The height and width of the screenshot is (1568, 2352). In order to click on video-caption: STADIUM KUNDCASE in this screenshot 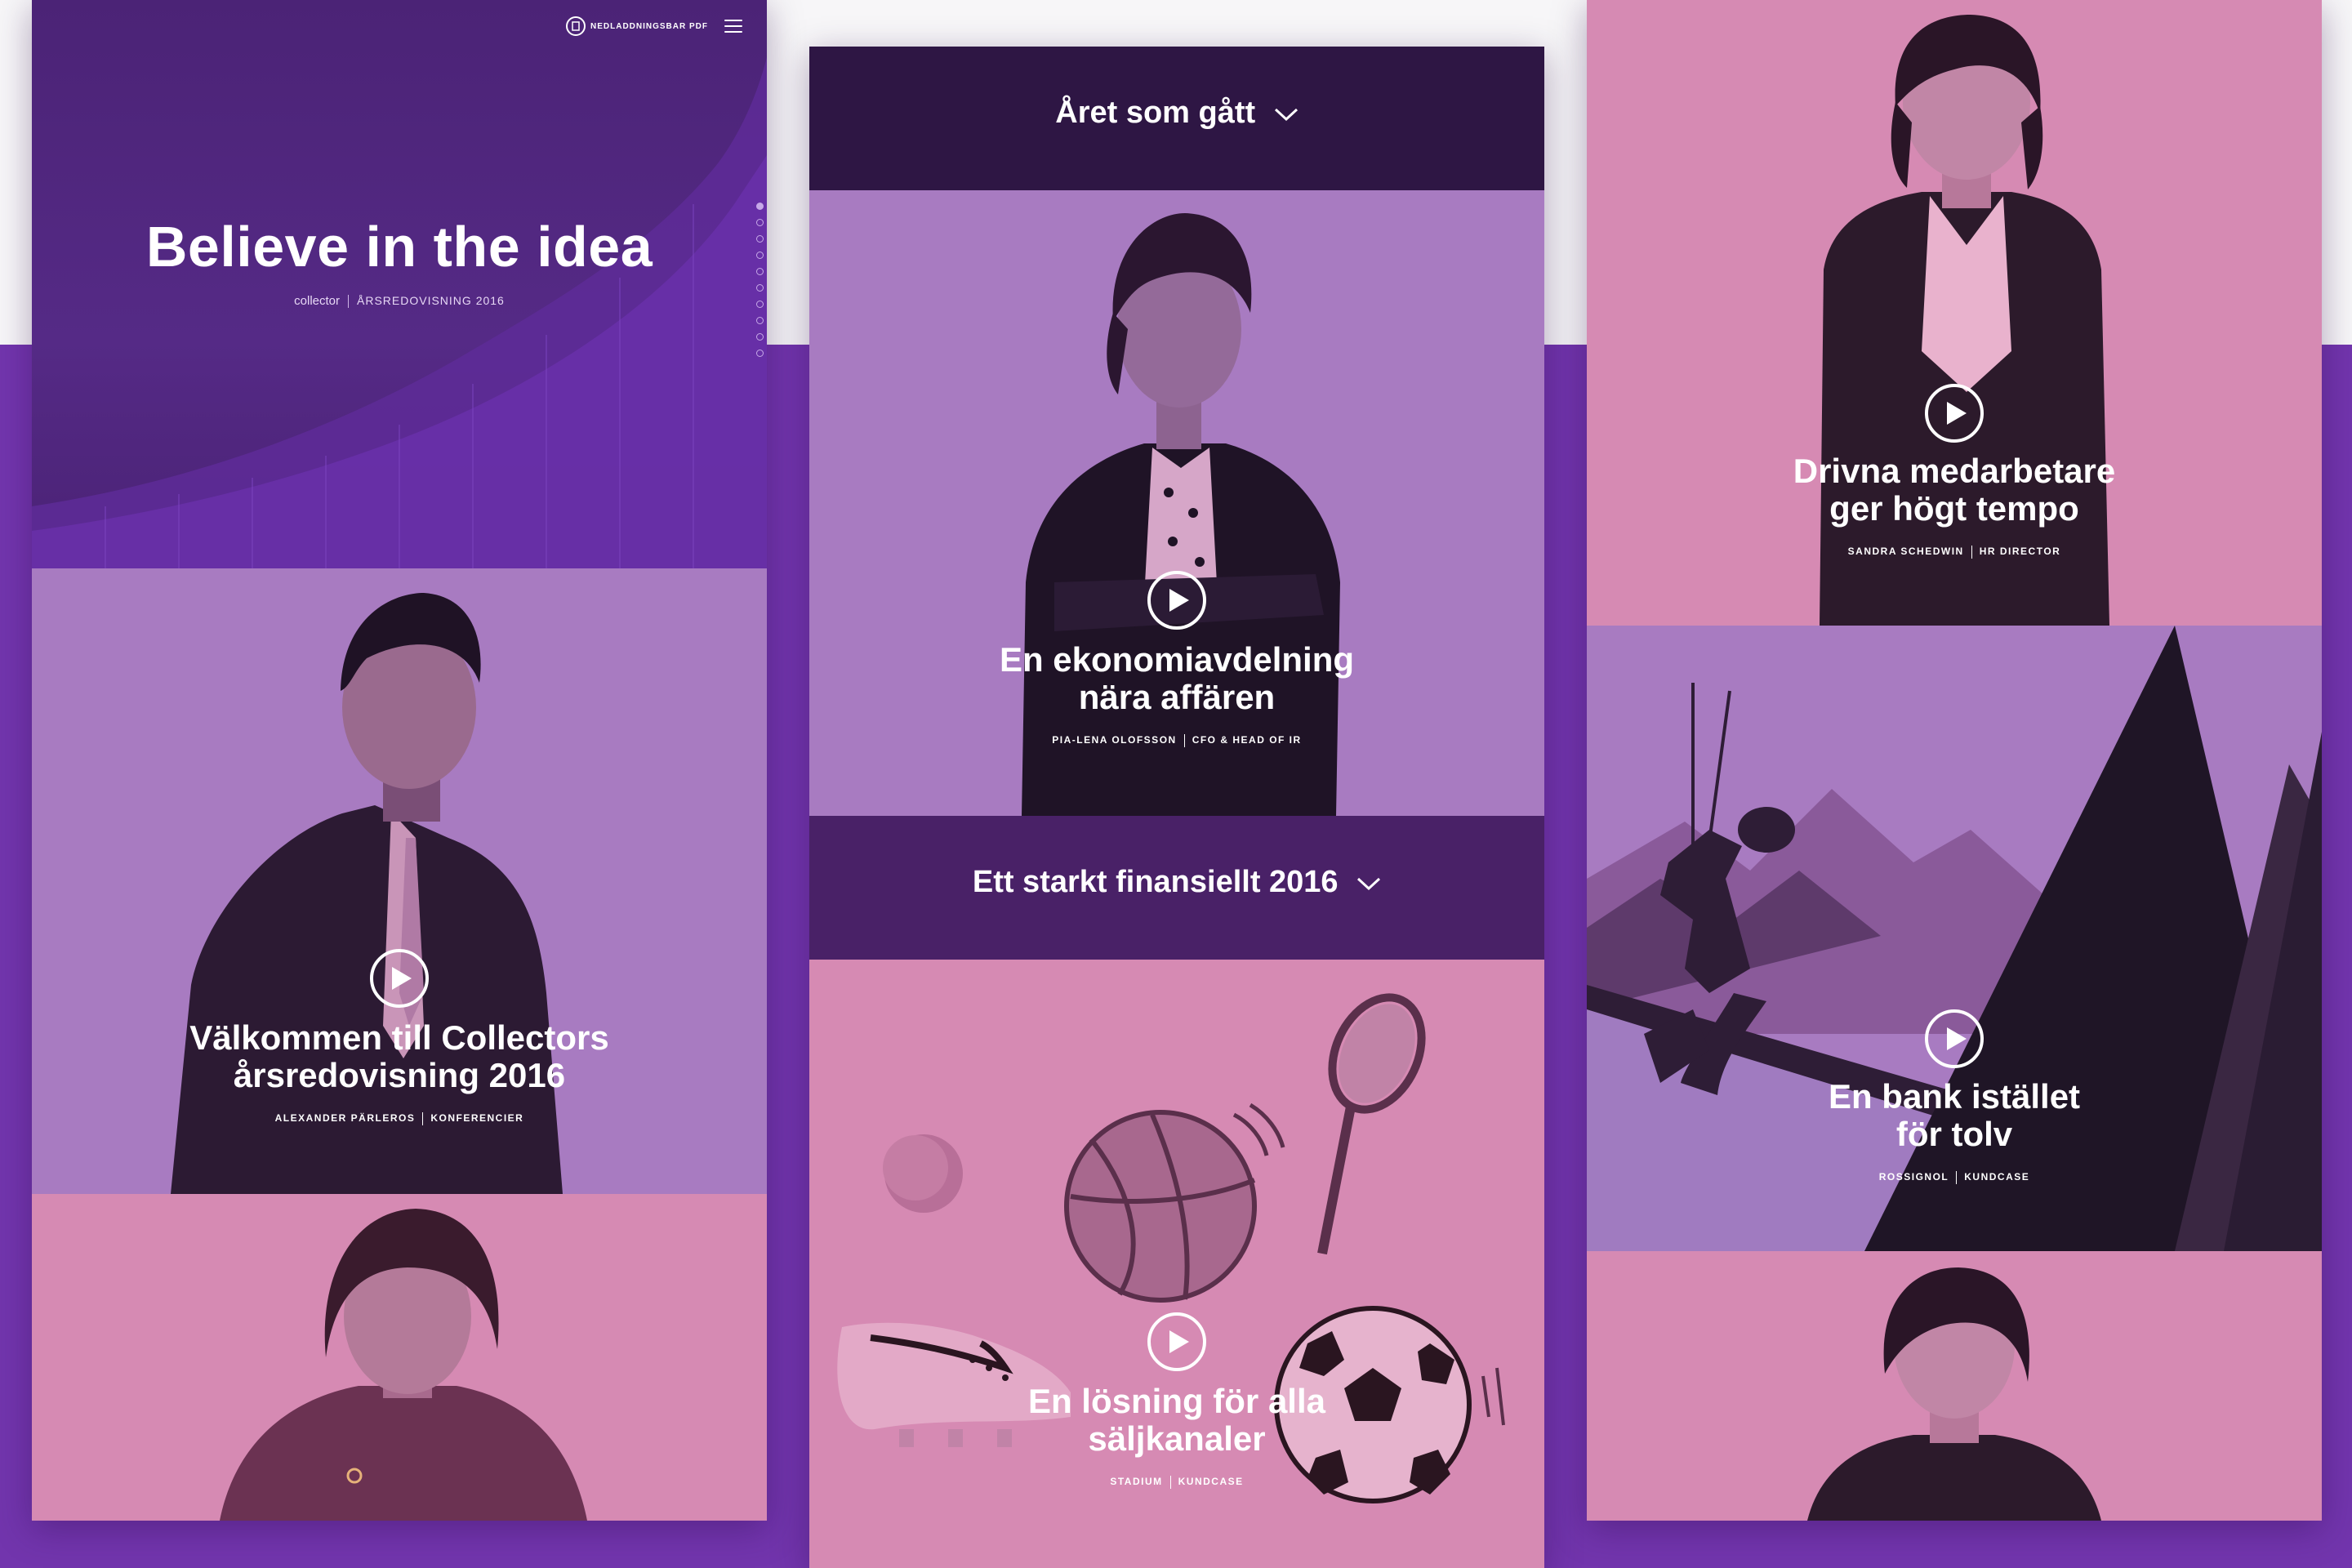, I will do `click(1176, 1482)`.